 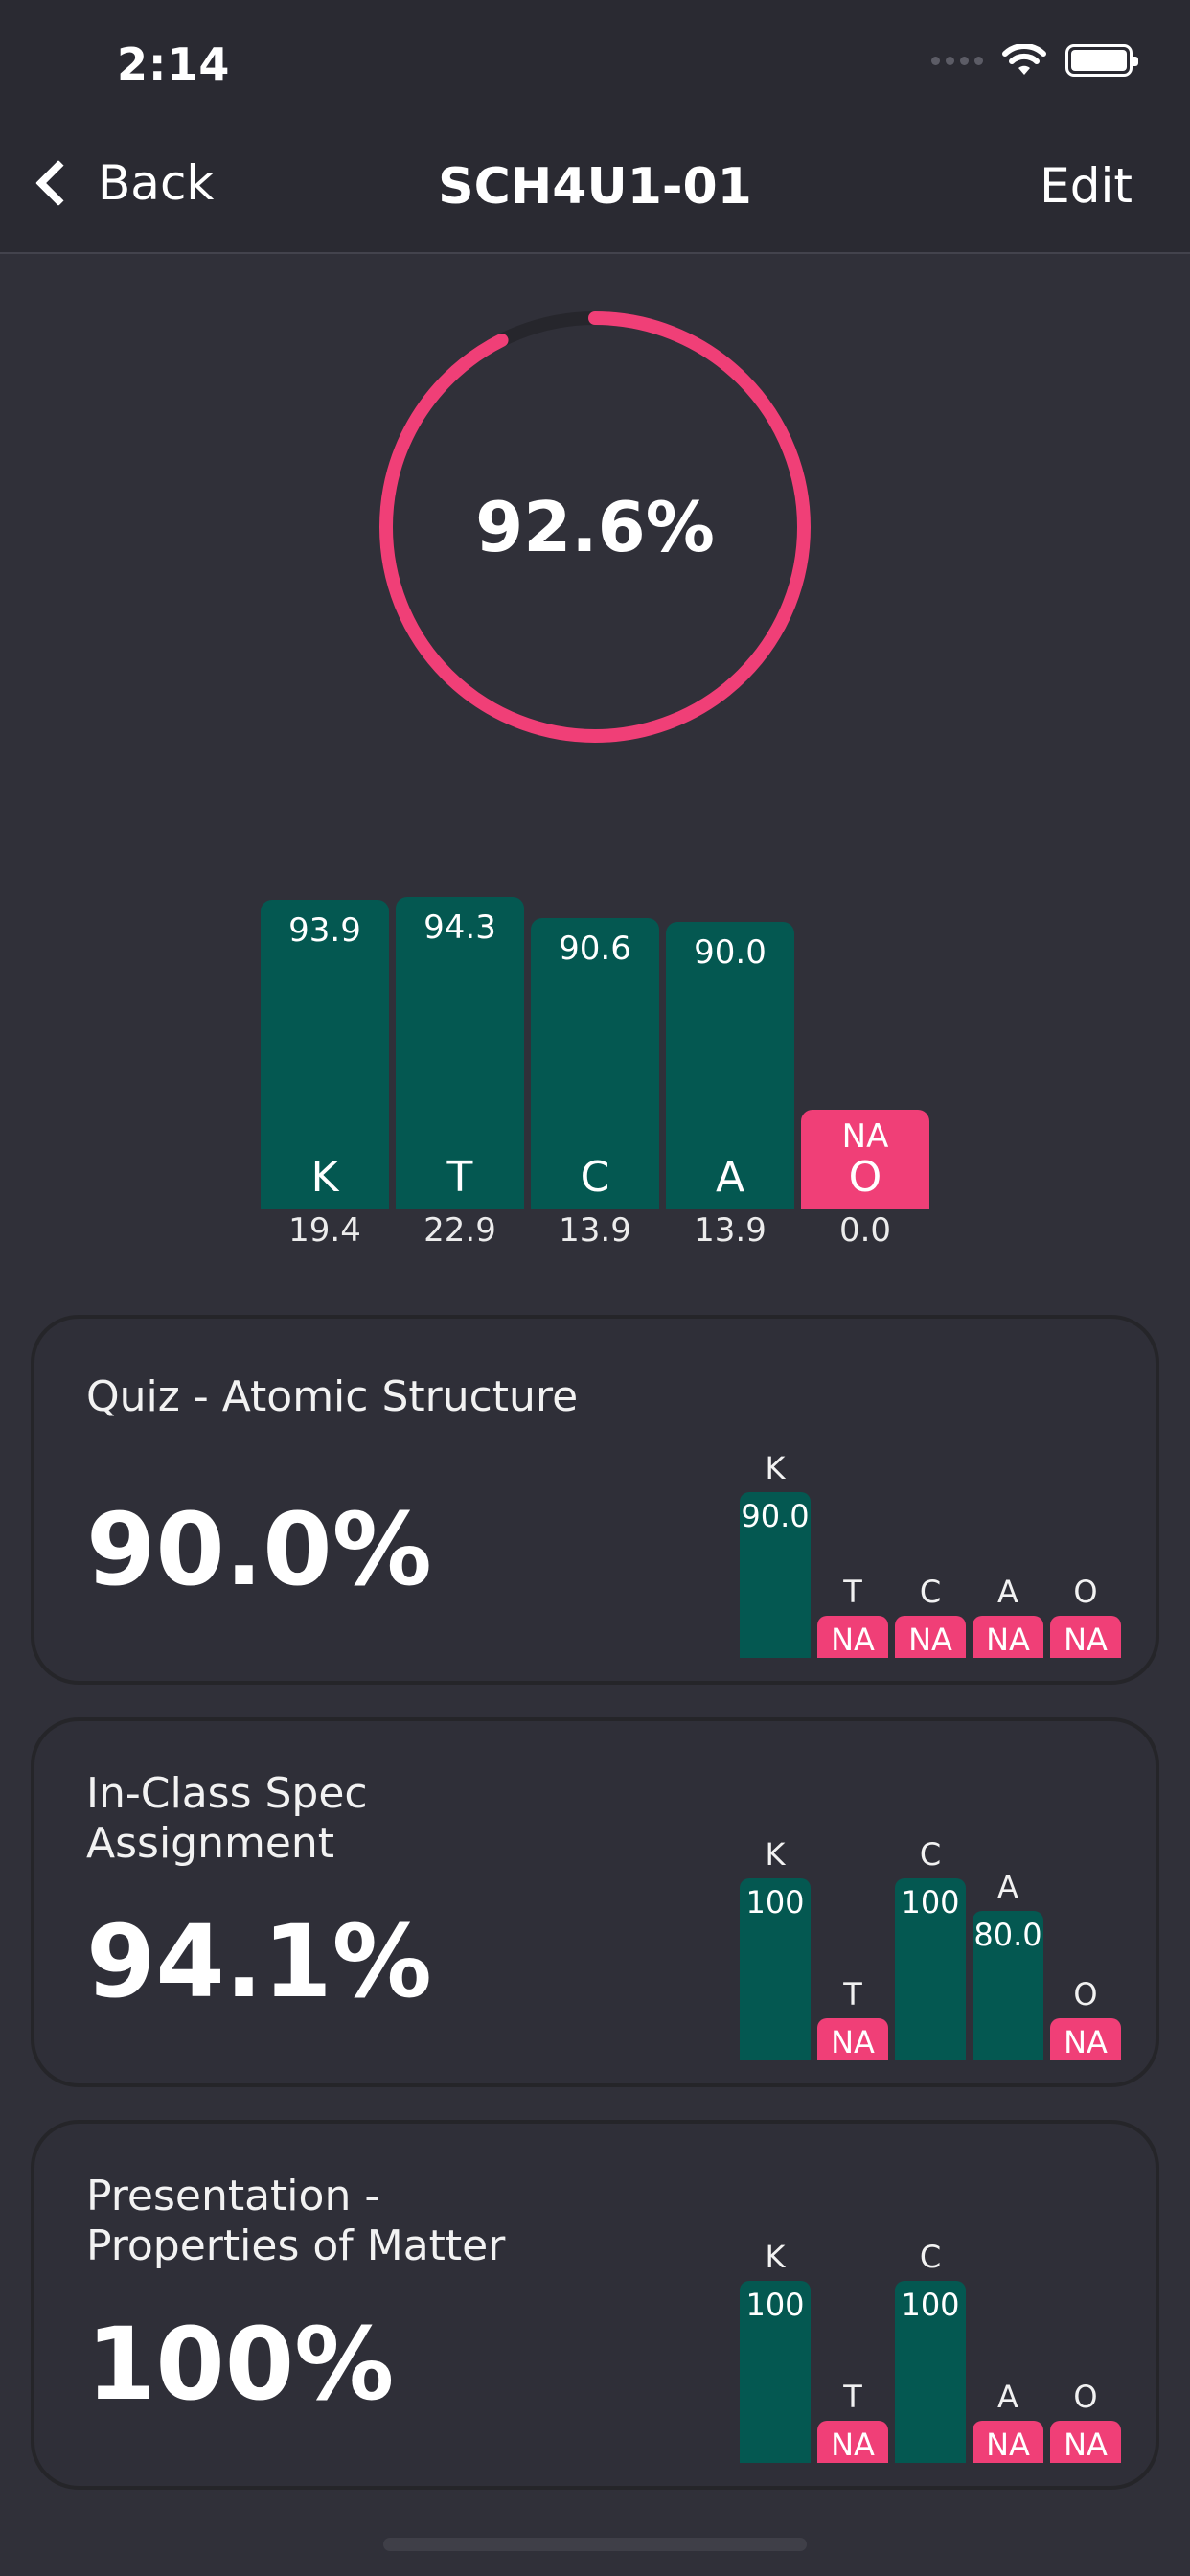 What do you see at coordinates (1101, 60) in the screenshot?
I see `battery-icon` at bounding box center [1101, 60].